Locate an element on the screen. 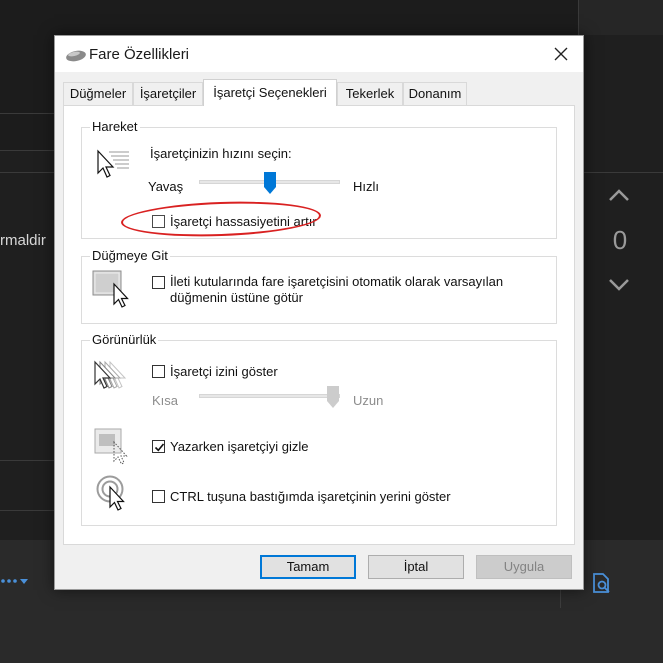 This screenshot has height=663, width=663. tab-hardware: Donanım is located at coordinates (435, 93).